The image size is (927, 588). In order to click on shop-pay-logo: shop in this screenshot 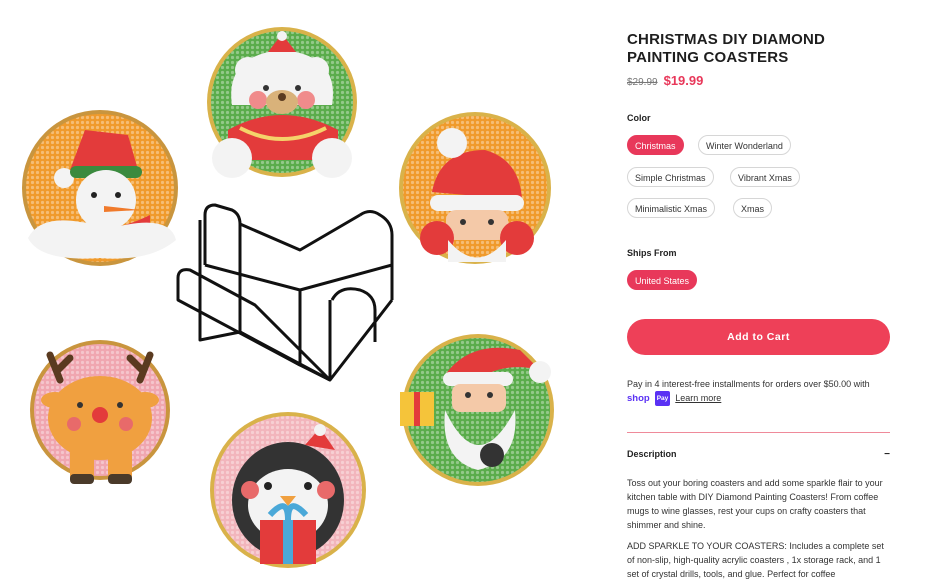, I will do `click(638, 398)`.